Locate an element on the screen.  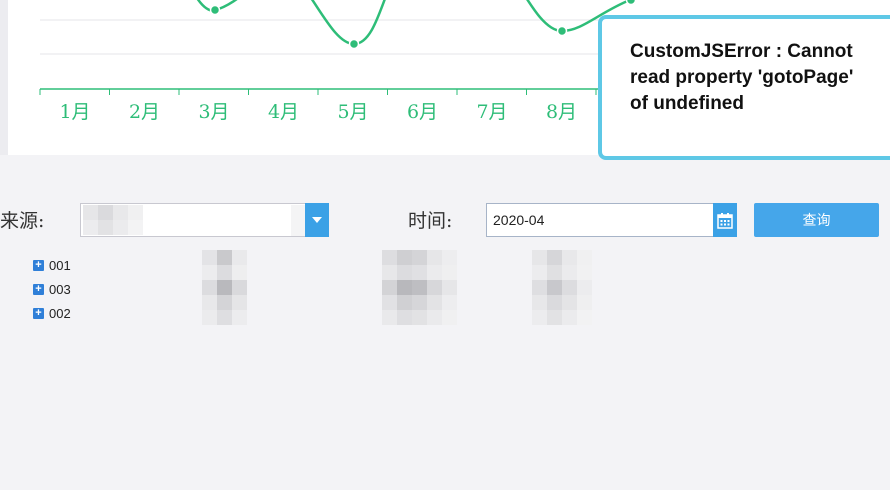
x-tick-label: 7月 is located at coordinates (491, 112).